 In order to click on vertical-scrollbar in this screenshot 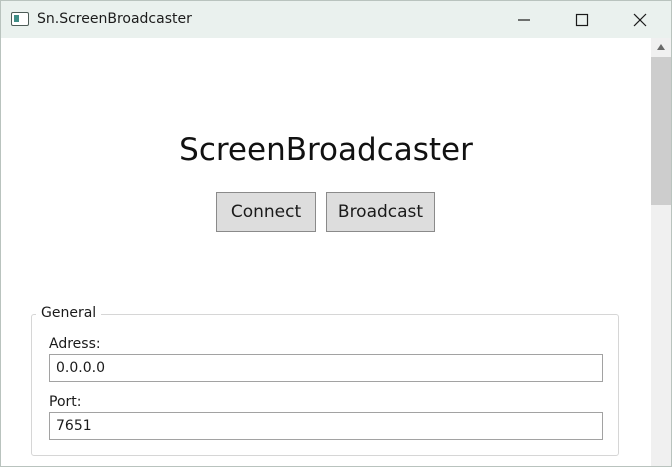, I will do `click(661, 252)`.